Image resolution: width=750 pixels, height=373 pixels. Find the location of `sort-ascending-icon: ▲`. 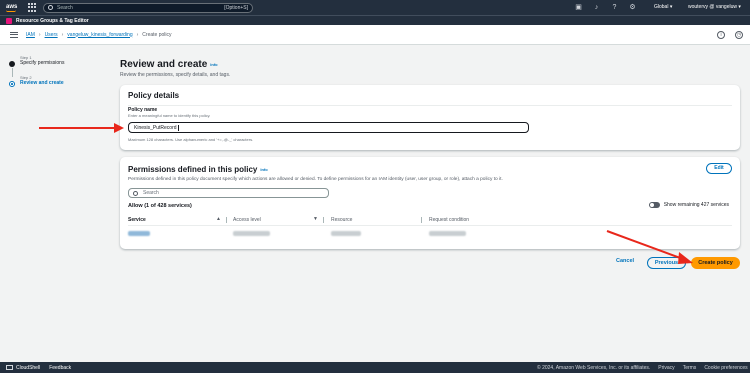

sort-ascending-icon: ▲ is located at coordinates (218, 219).